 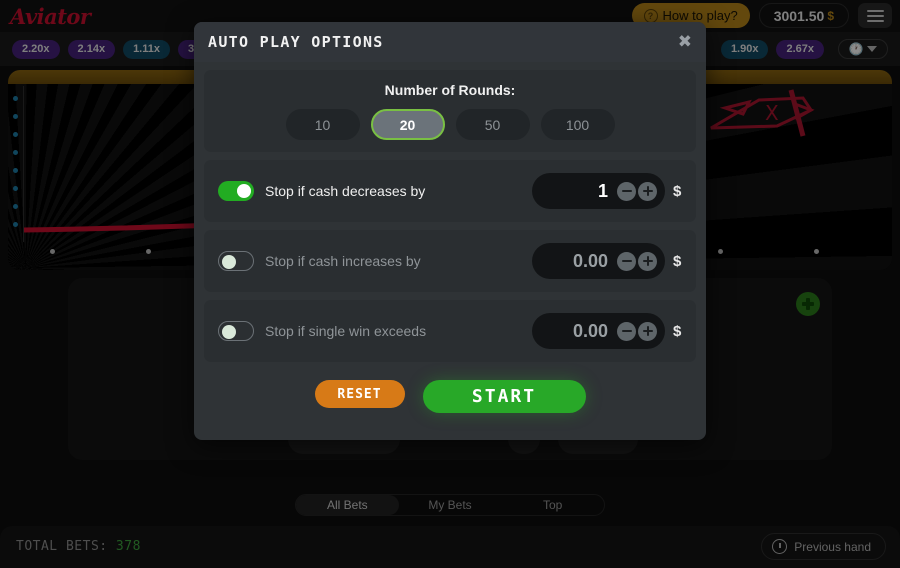 I want to click on stop-if-single-win-exceeds-label: Stop if single win exceeds, so click(x=346, y=331).